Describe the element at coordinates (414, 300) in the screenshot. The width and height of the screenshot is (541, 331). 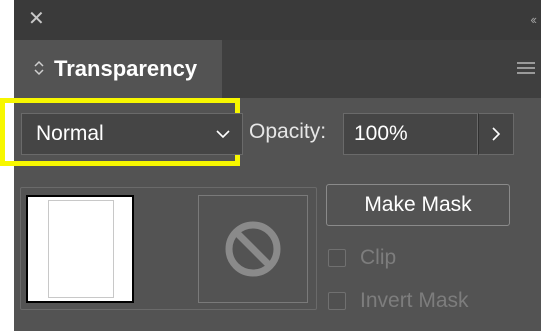
I see `invert-mask-label: Invert Mask` at that location.